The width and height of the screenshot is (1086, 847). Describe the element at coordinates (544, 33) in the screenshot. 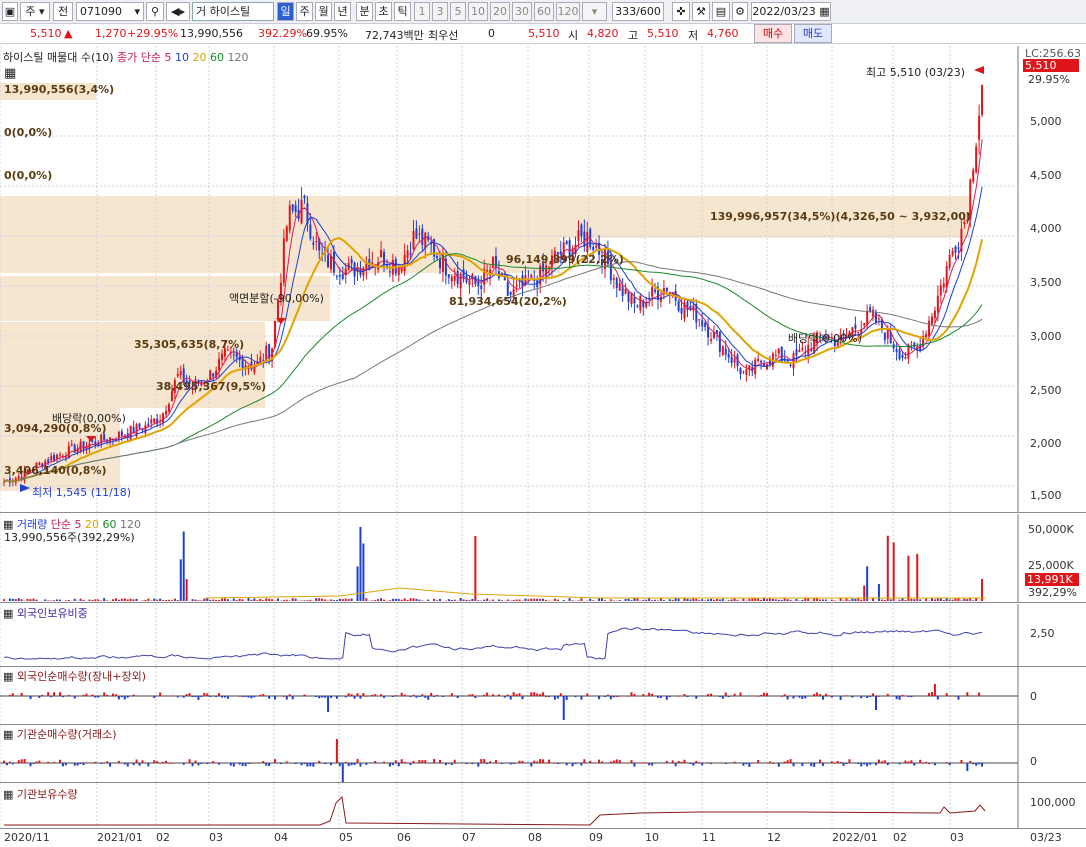

I see `best-price: 5,510` at that location.